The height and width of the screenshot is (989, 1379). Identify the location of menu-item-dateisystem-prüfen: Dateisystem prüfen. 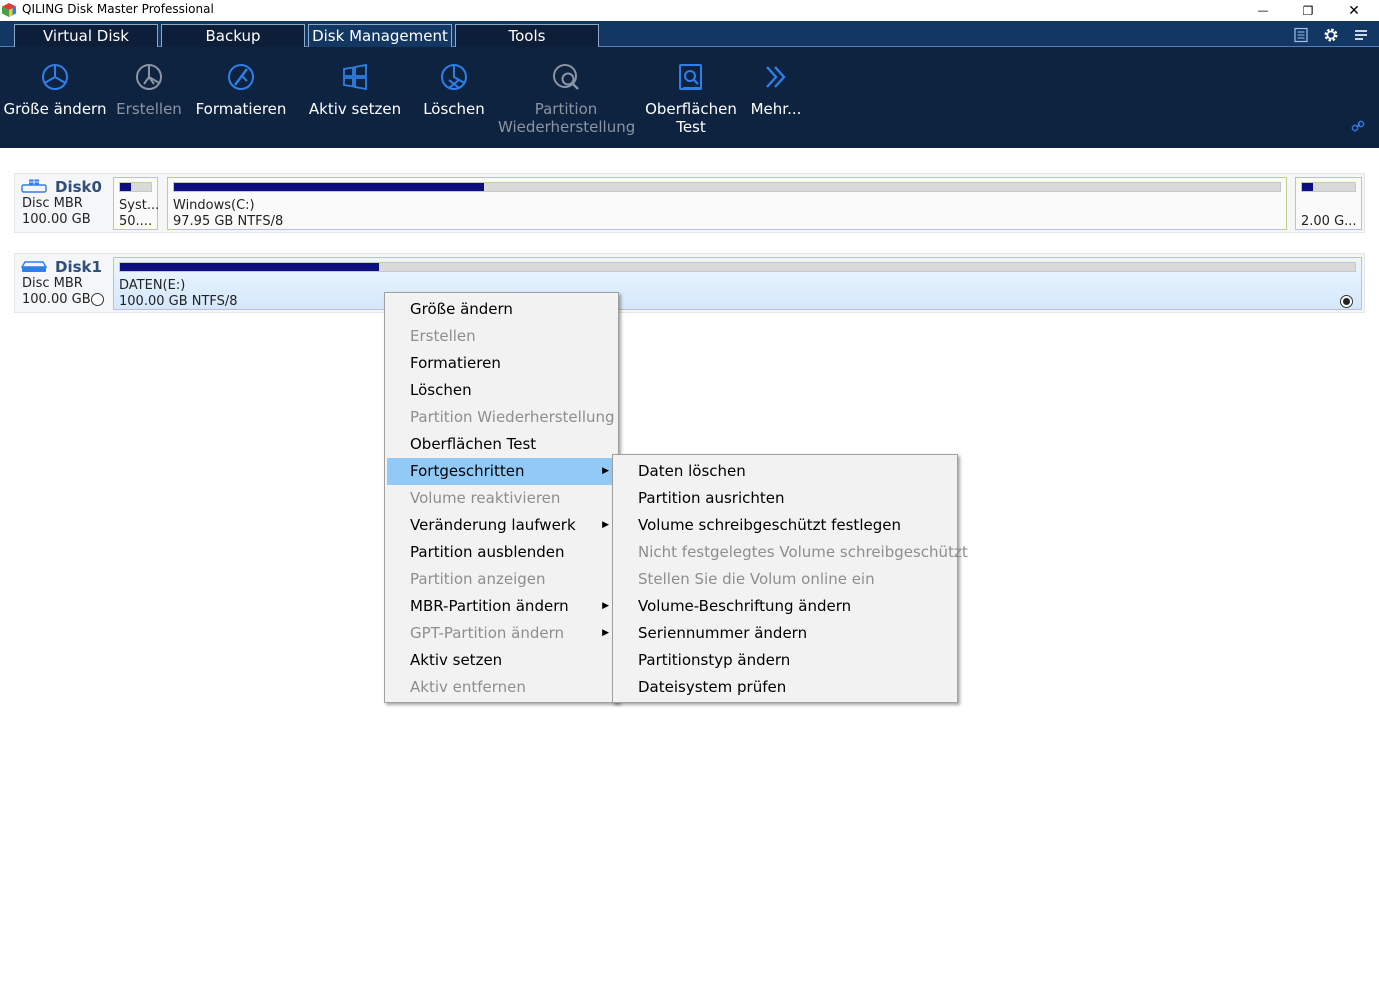
(785, 687).